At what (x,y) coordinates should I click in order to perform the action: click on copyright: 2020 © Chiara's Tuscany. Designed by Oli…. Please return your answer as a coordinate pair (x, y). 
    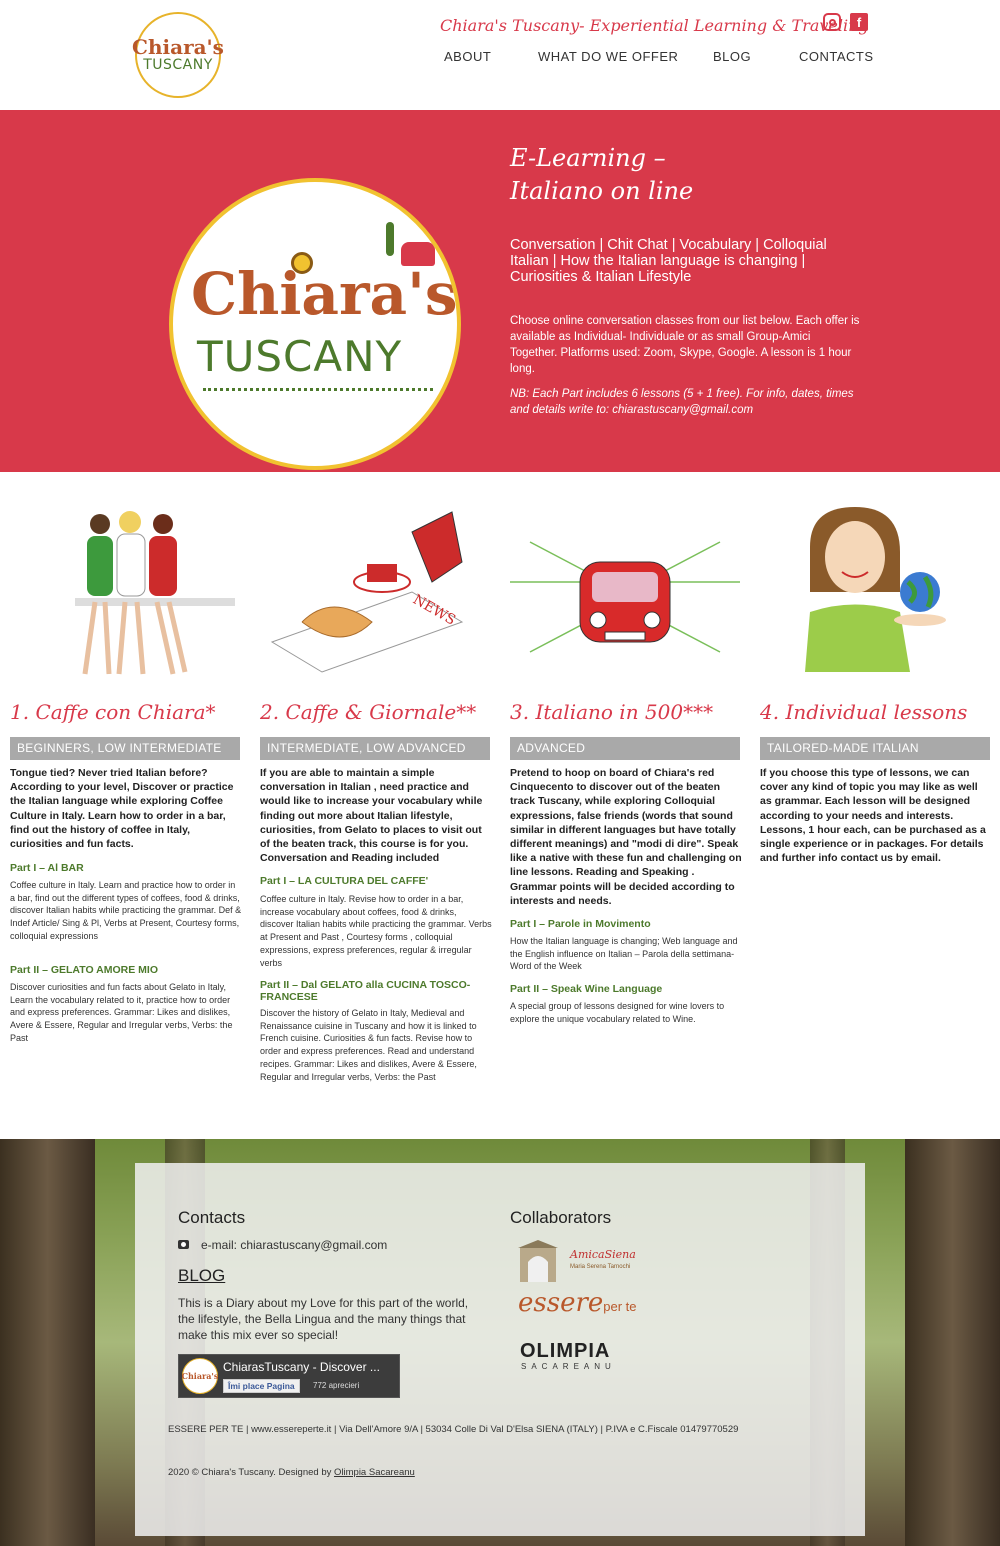
    Looking at the image, I should click on (291, 1472).